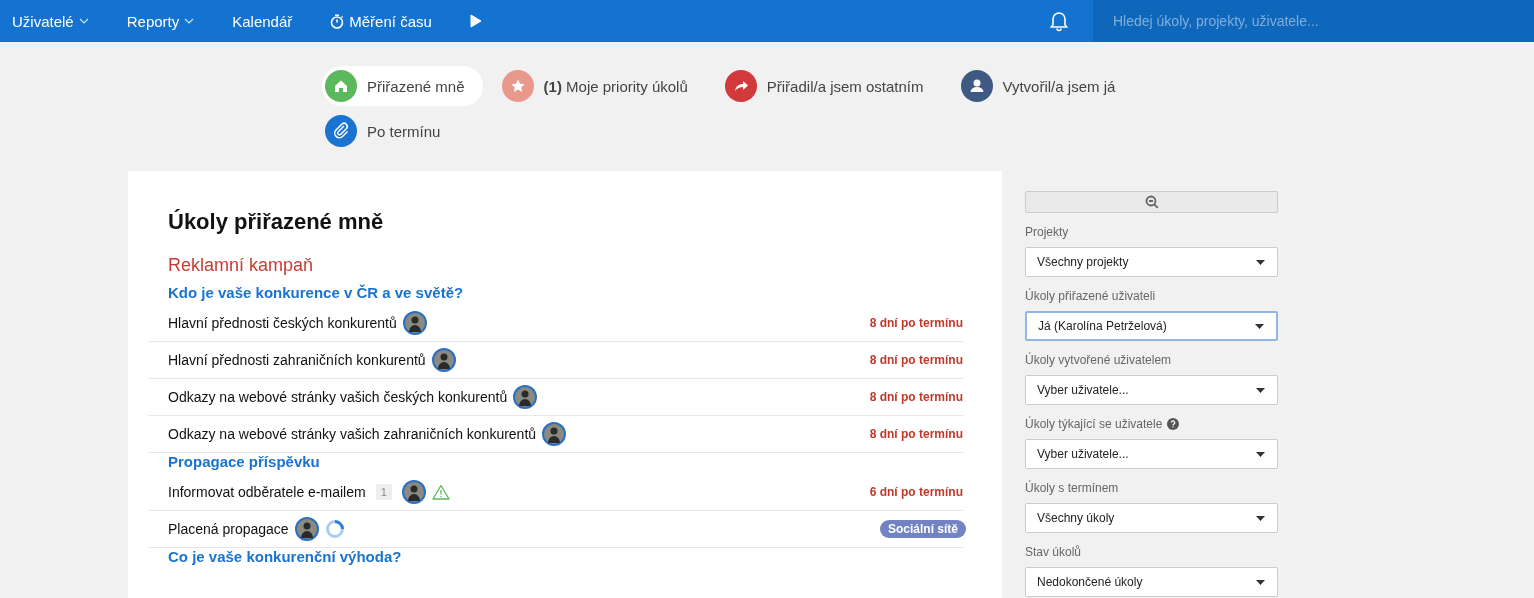 The image size is (1534, 598). Describe the element at coordinates (922, 529) in the screenshot. I see `tag-badge: Sociální sítě` at that location.